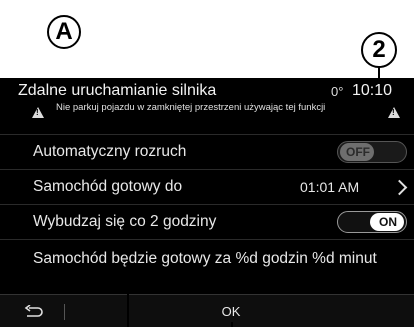 The image size is (414, 327). What do you see at coordinates (207, 151) in the screenshot?
I see `auto-start-row: Automatyczny rozruch OFF` at bounding box center [207, 151].